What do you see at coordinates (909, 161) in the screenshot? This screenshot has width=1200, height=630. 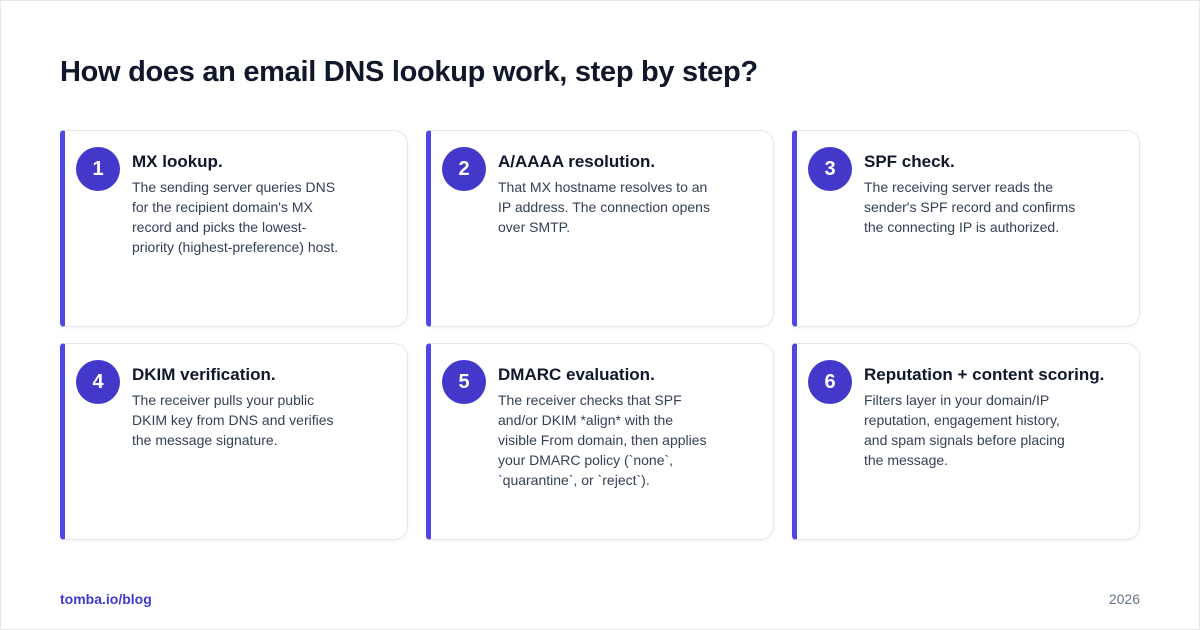 I see `step-title: SPF check.` at bounding box center [909, 161].